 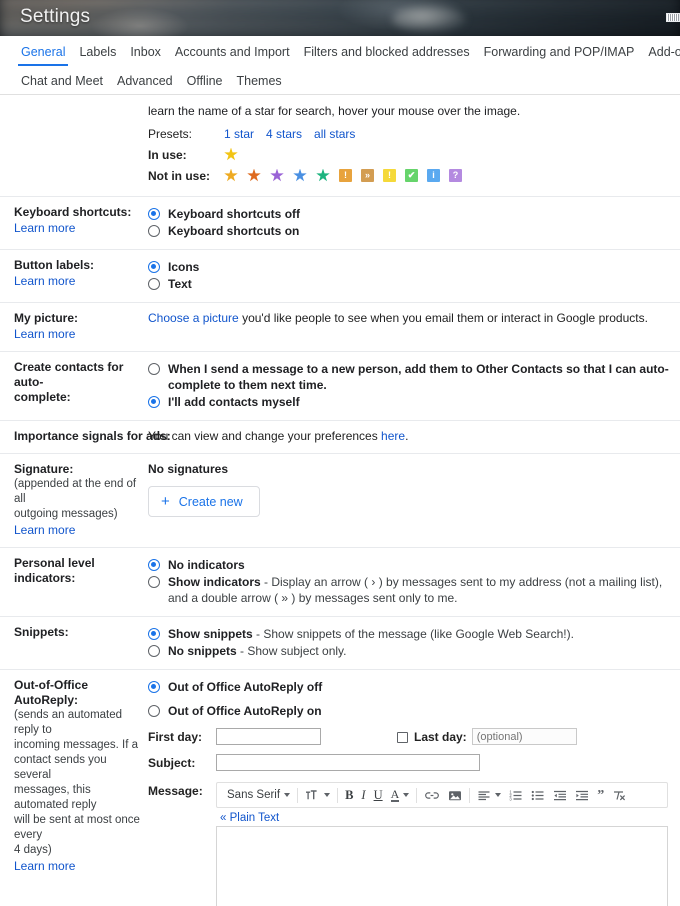 What do you see at coordinates (277, 175) in the screenshot?
I see `purple-star` at bounding box center [277, 175].